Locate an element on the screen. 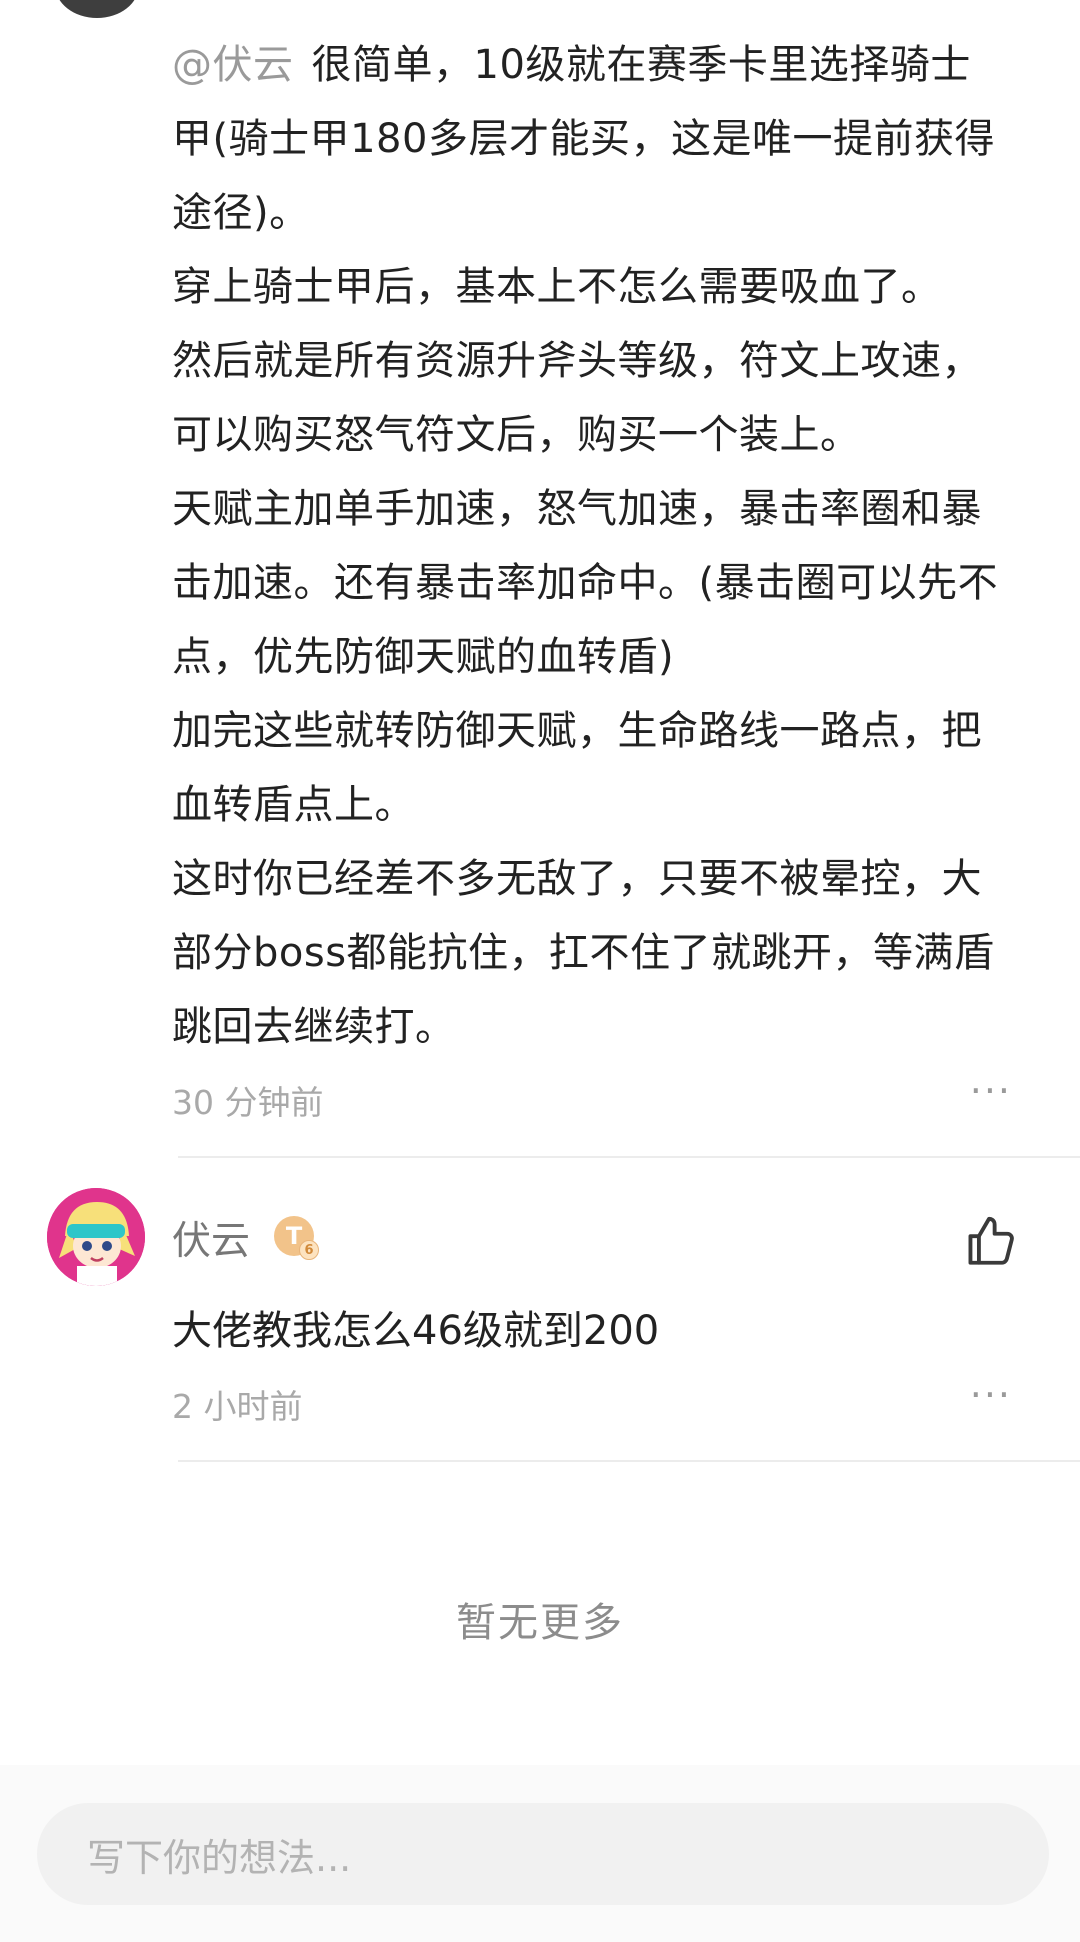 This screenshot has height=1942, width=1080. avatar-illustration is located at coordinates (96, 1237).